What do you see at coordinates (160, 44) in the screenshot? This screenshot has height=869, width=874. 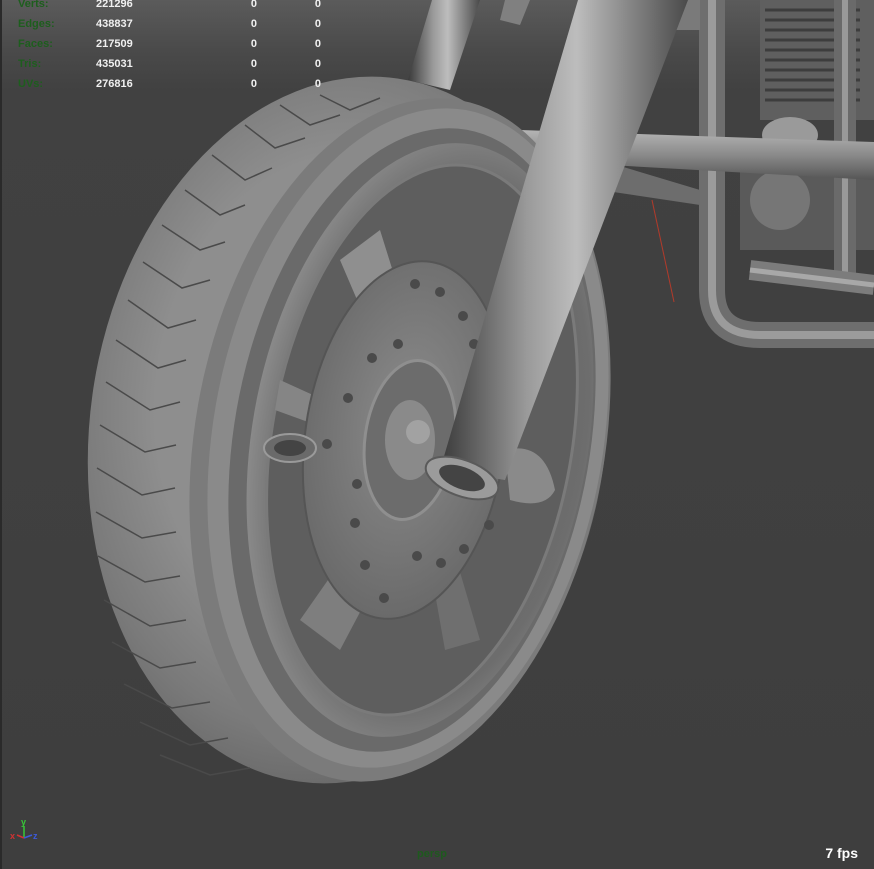 I see `hud-row-faces: Faces: 217509 0 0` at bounding box center [160, 44].